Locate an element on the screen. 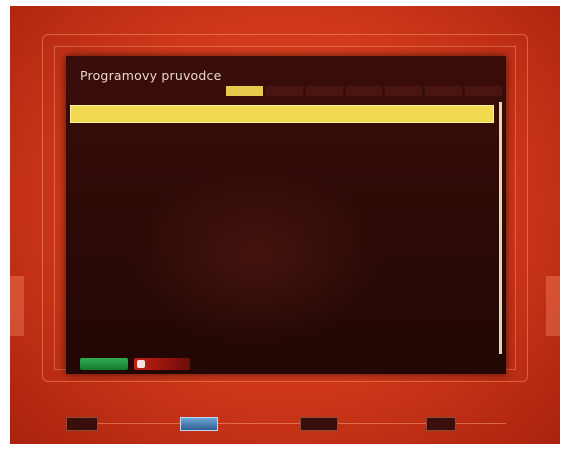 The height and width of the screenshot is (451, 568). programme-row-selected is located at coordinates (282, 114).